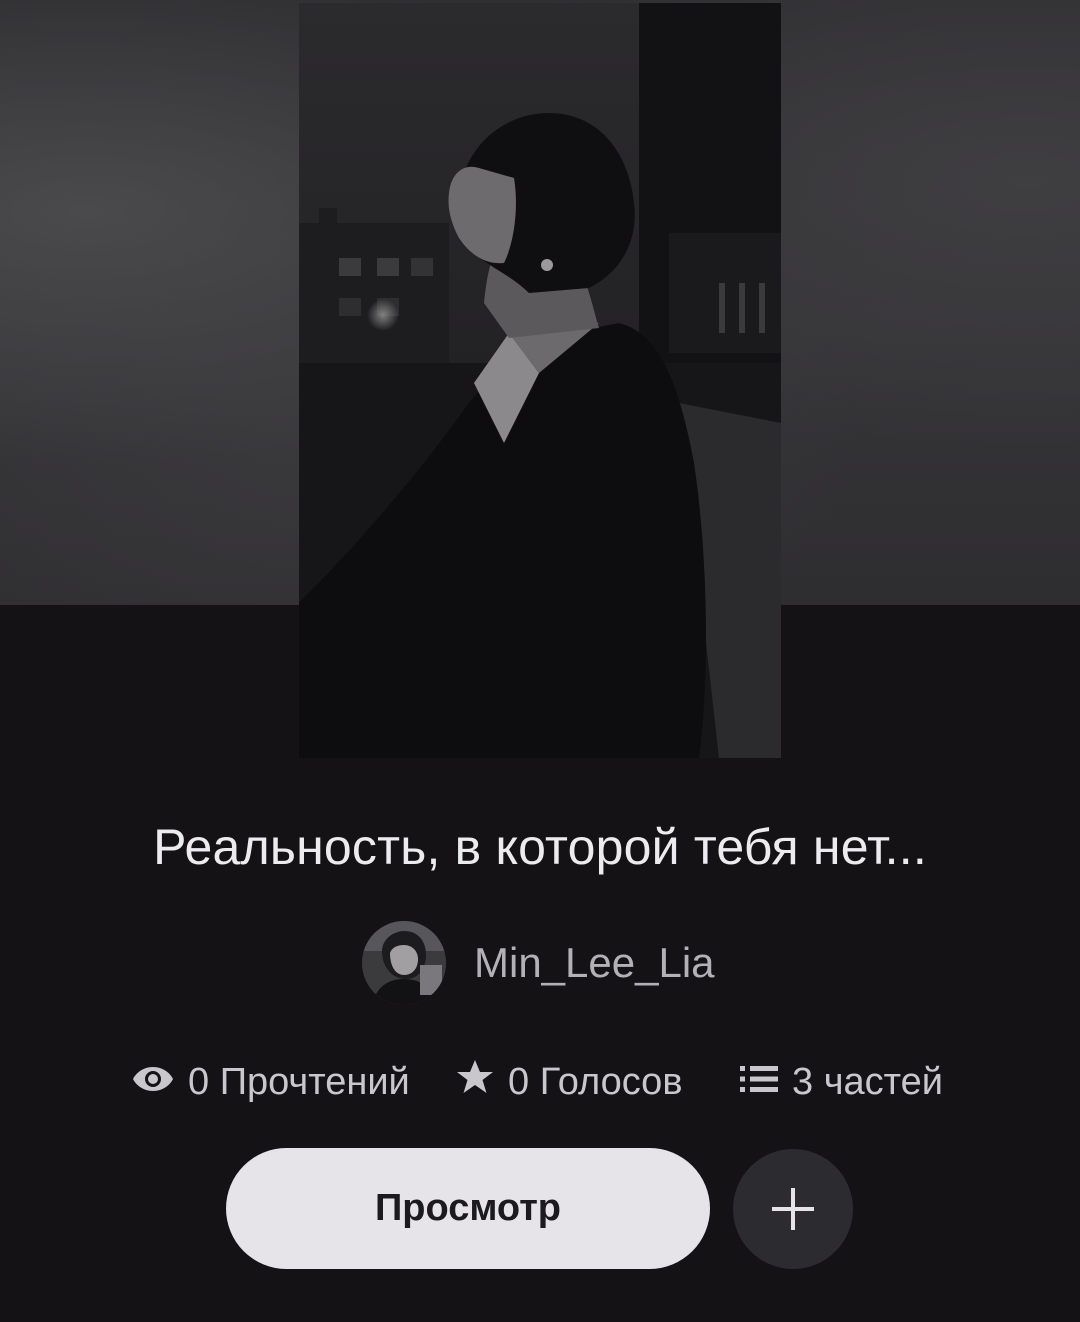  I want to click on add-to-library-button, so click(793, 1209).